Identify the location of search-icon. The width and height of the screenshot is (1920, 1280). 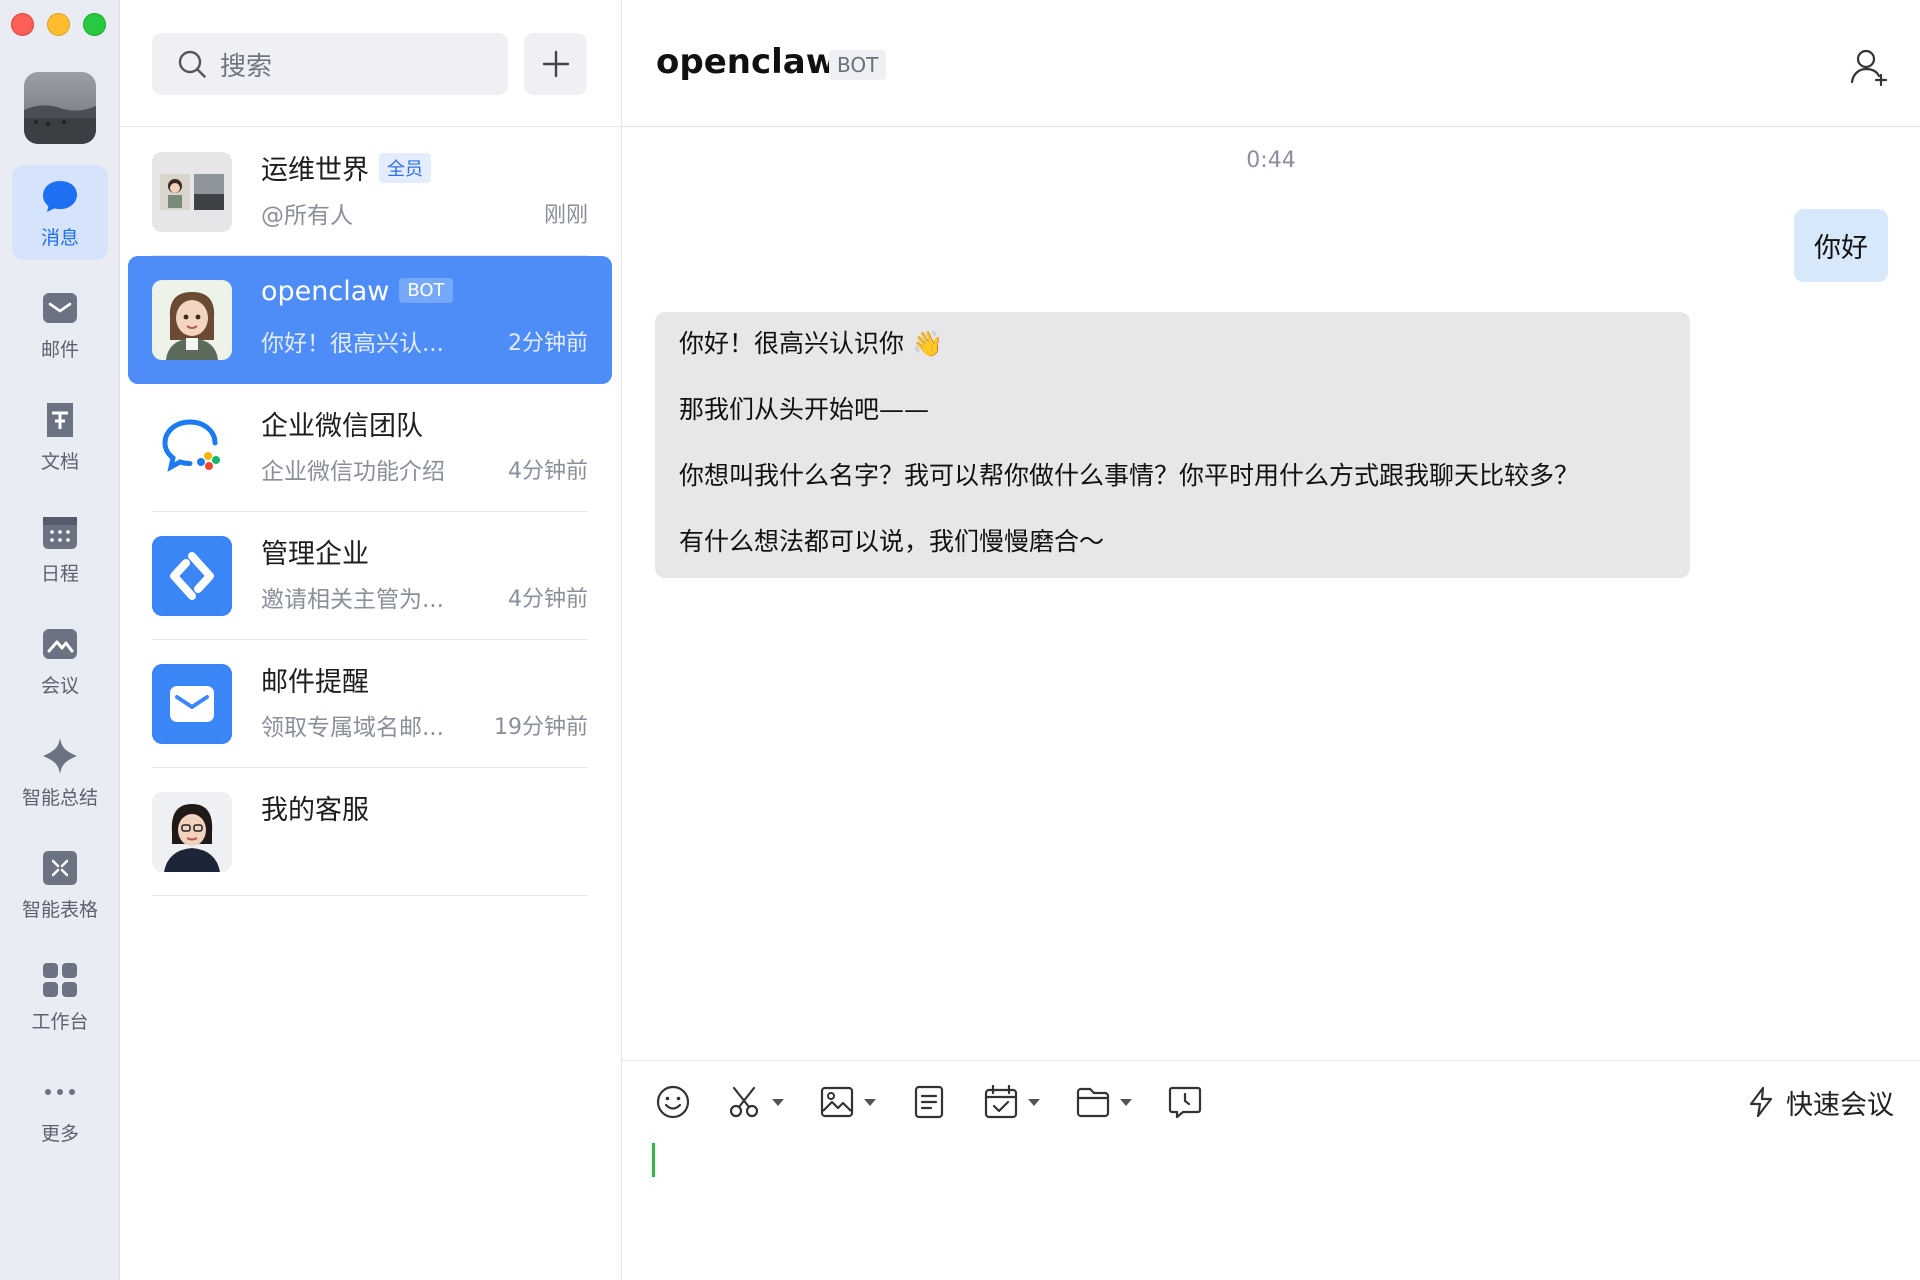
(192, 64).